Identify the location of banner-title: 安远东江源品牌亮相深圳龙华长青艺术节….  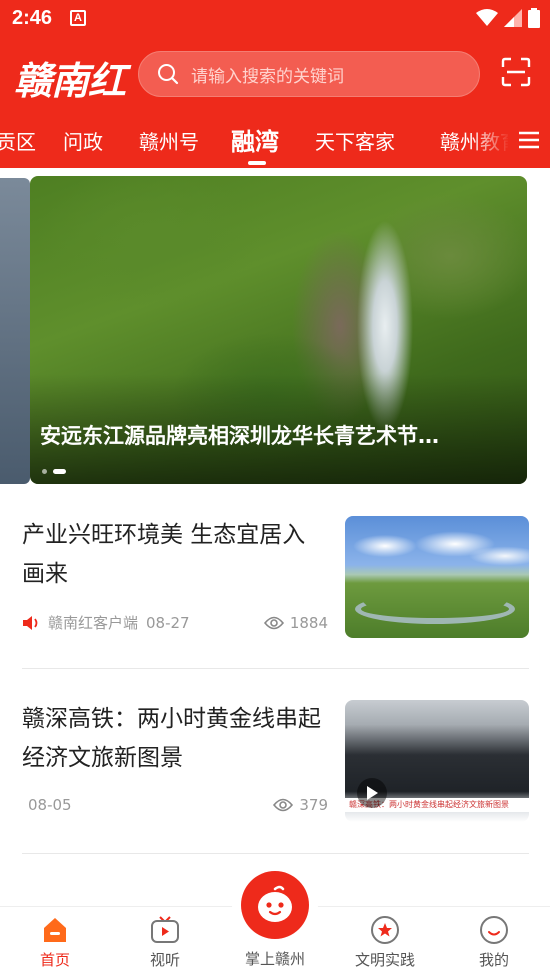
(239, 436).